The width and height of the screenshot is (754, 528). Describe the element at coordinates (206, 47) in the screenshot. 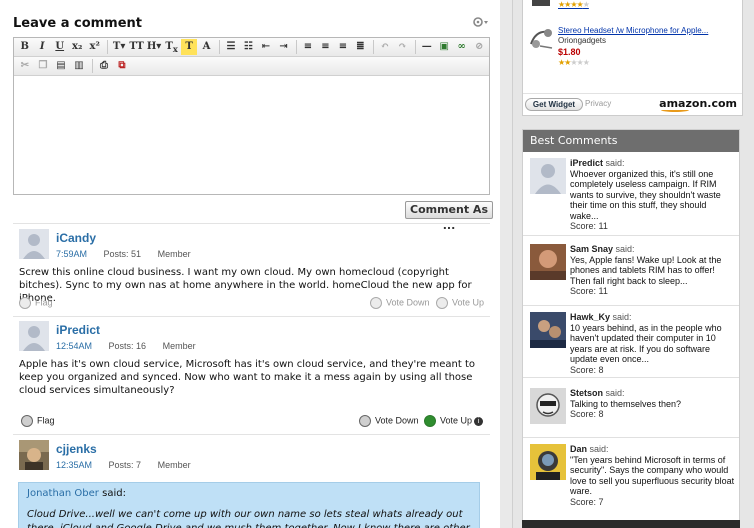

I see `text-color-button: A` at that location.